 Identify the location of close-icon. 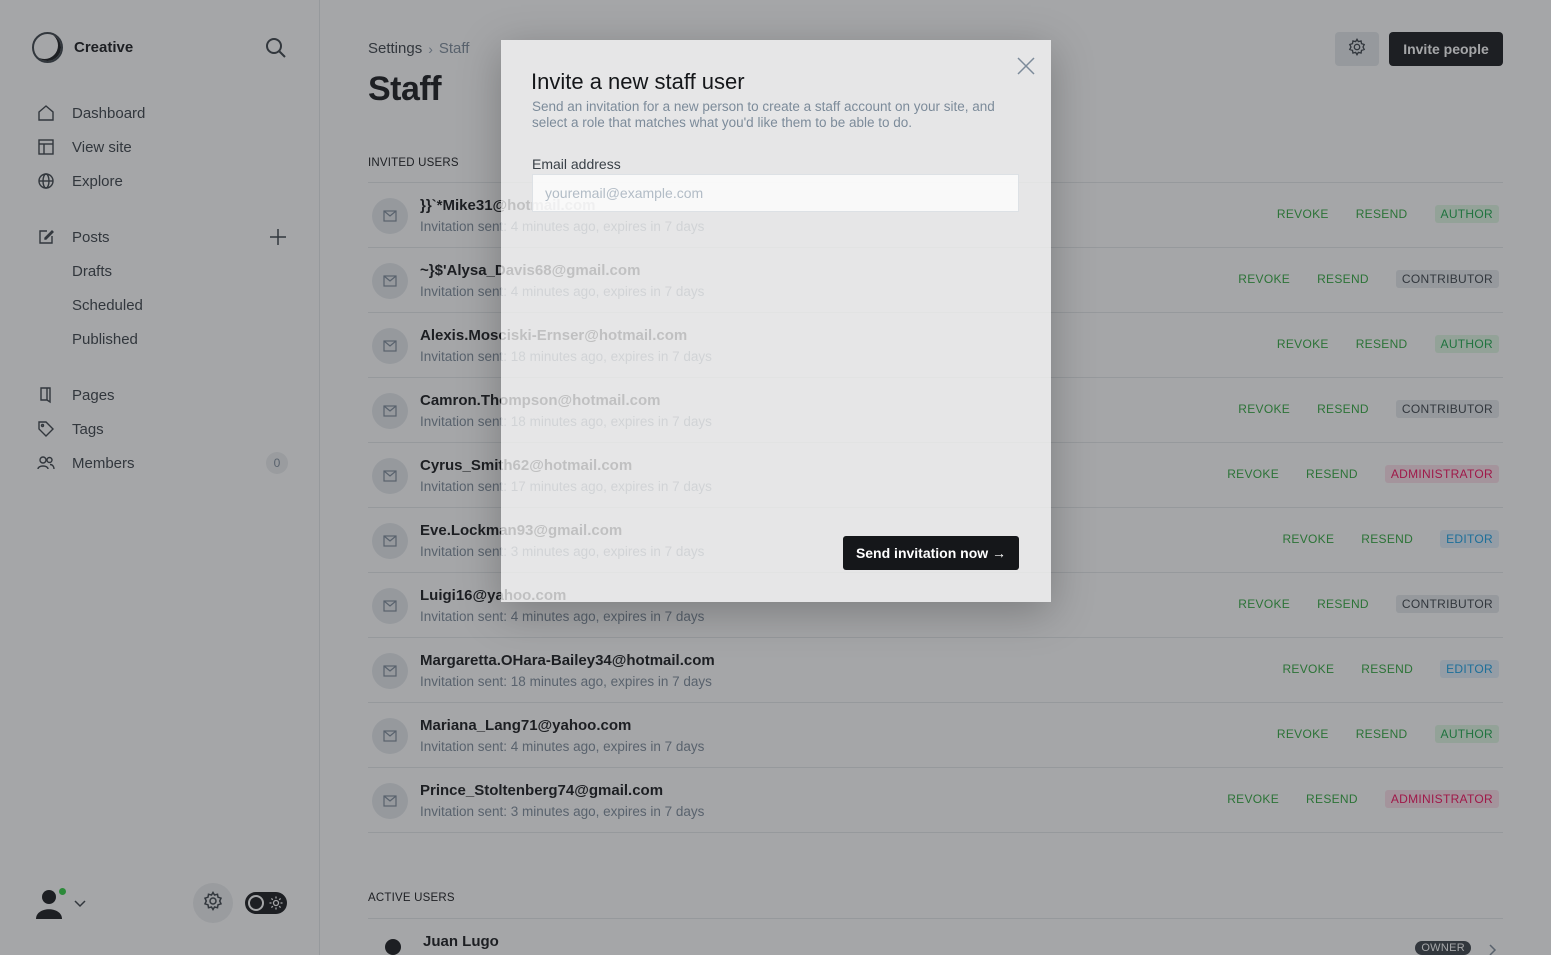
(1026, 66).